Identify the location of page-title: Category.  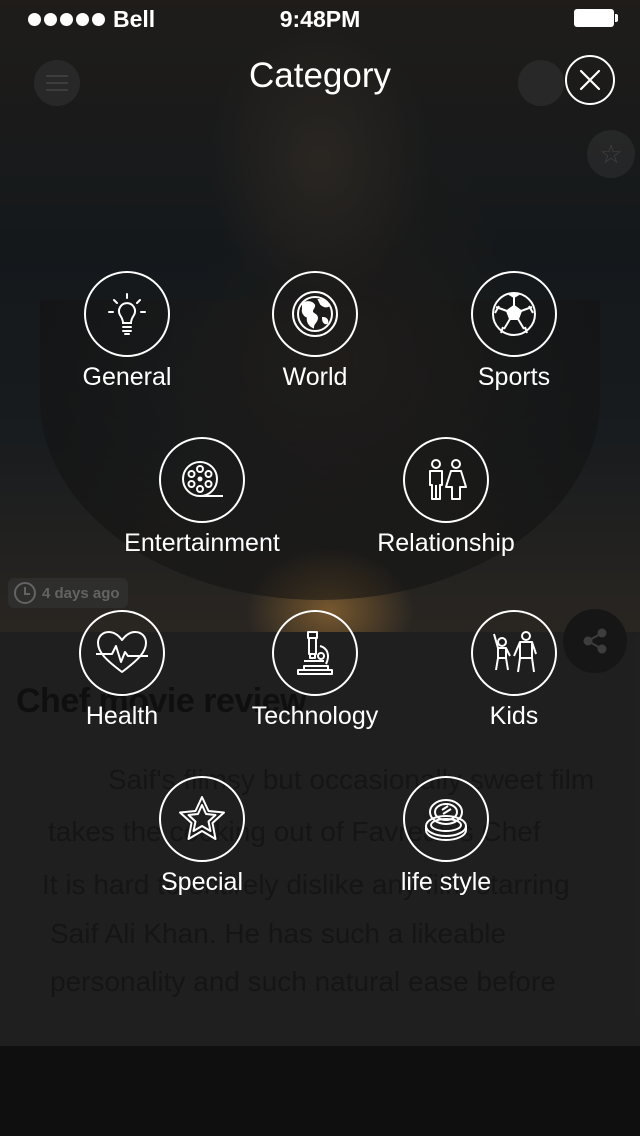
(320, 75).